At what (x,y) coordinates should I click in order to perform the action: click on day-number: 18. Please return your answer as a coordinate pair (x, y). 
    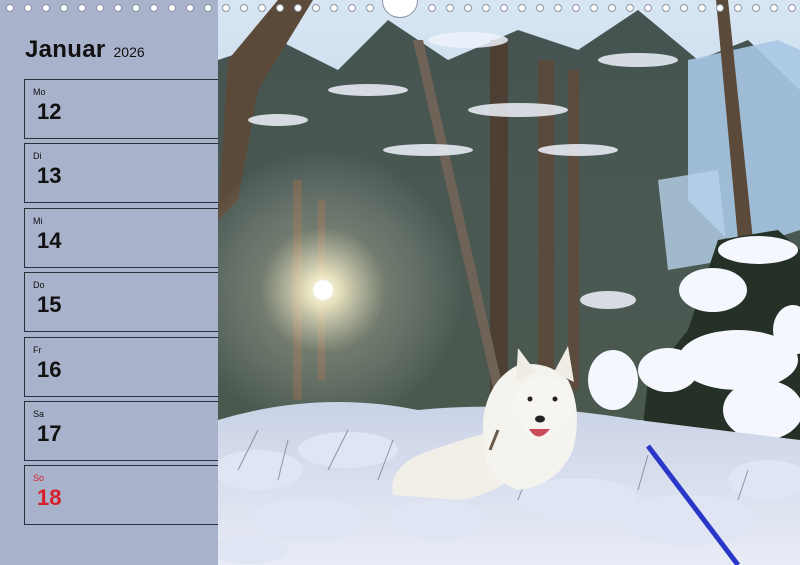
    Looking at the image, I should click on (49, 497).